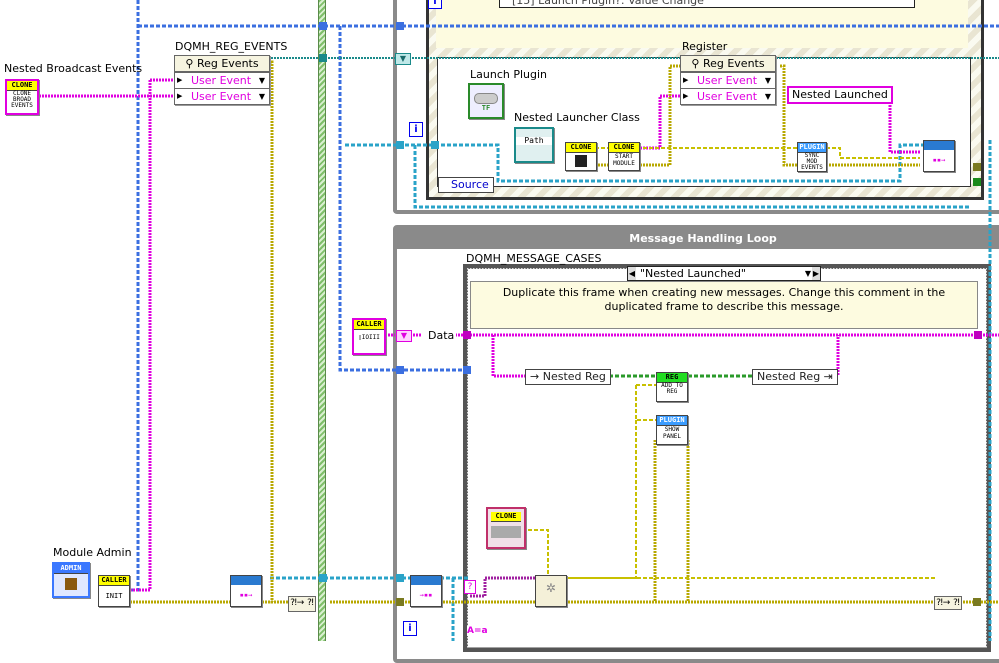  I want to click on call-method-vi: ✲, so click(551, 591).